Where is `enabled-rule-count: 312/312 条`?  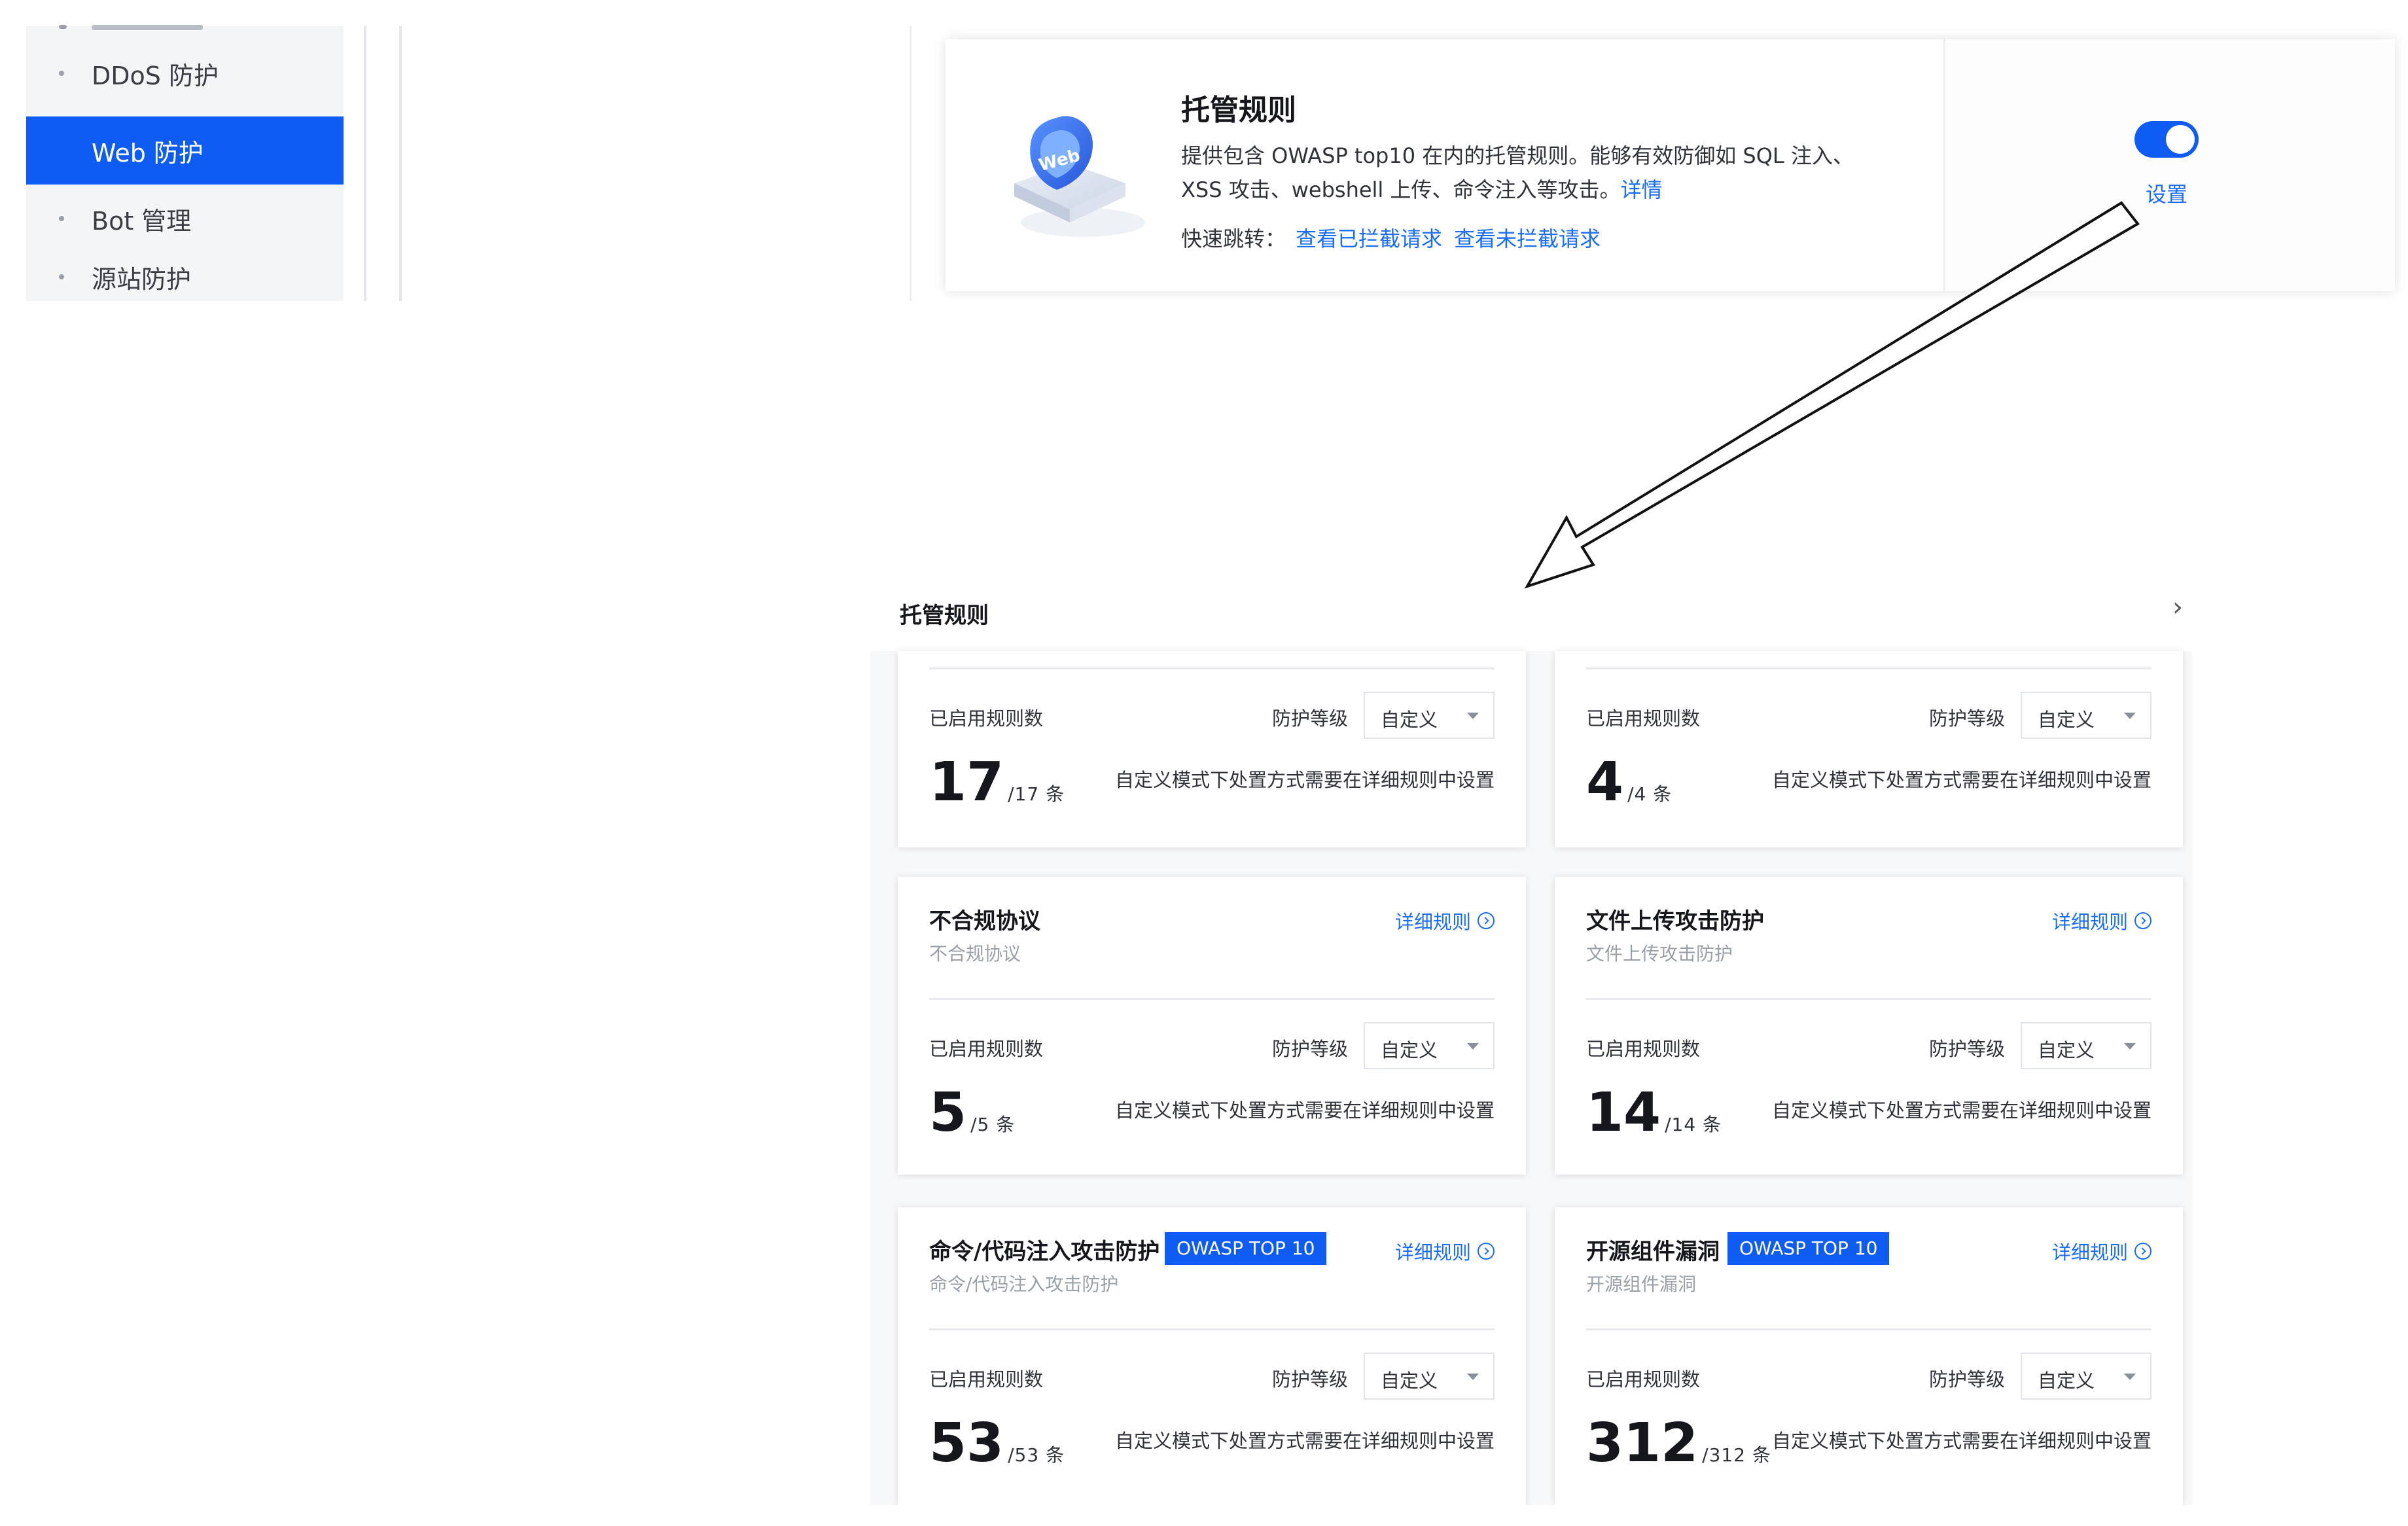
enabled-rule-count: 312/312 条 is located at coordinates (1679, 1443).